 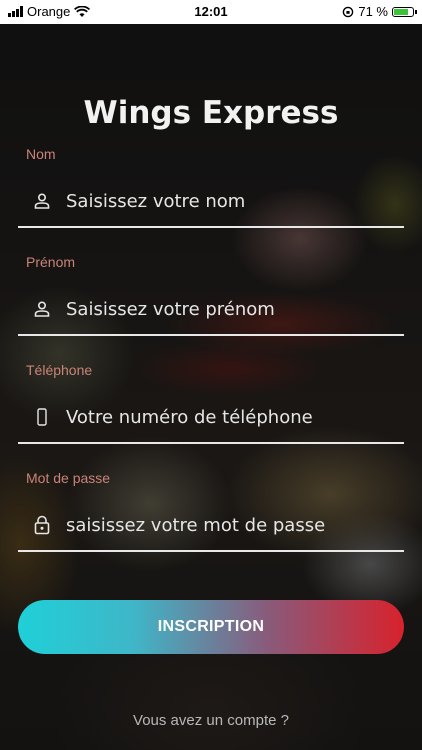 I want to click on nom-label: Nom, so click(x=41, y=154).